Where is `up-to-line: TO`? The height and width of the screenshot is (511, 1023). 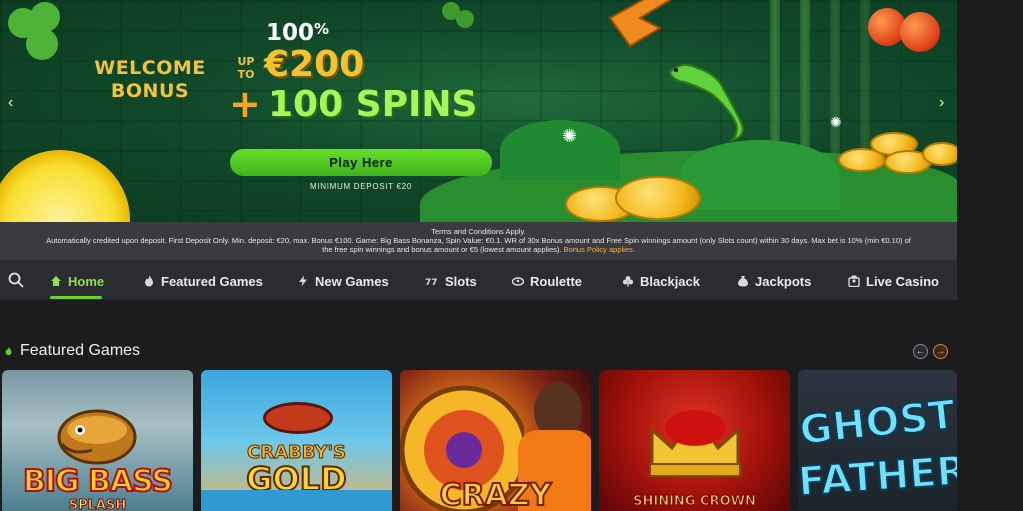
up-to-line: TO is located at coordinates (246, 74).